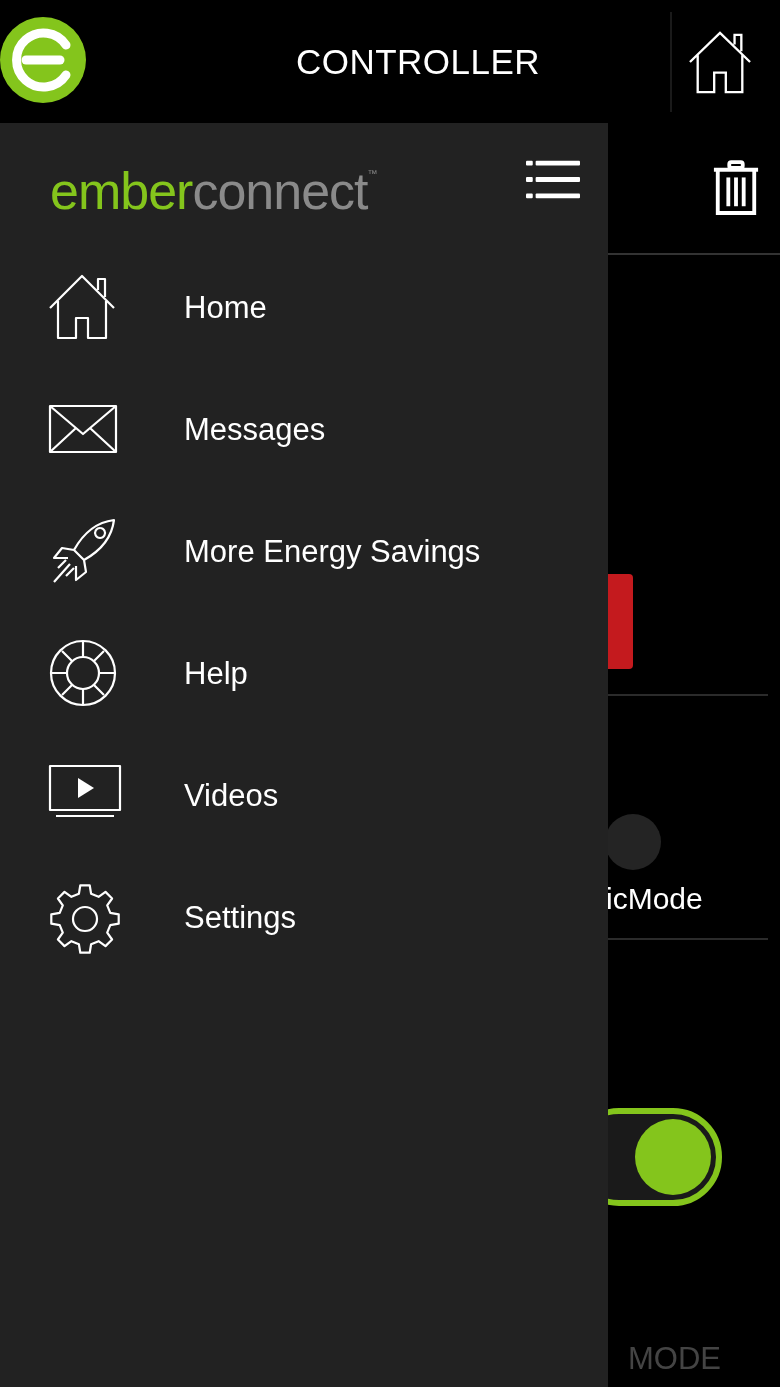 The height and width of the screenshot is (1387, 780). Describe the element at coordinates (634, 842) in the screenshot. I see `radio-button` at that location.